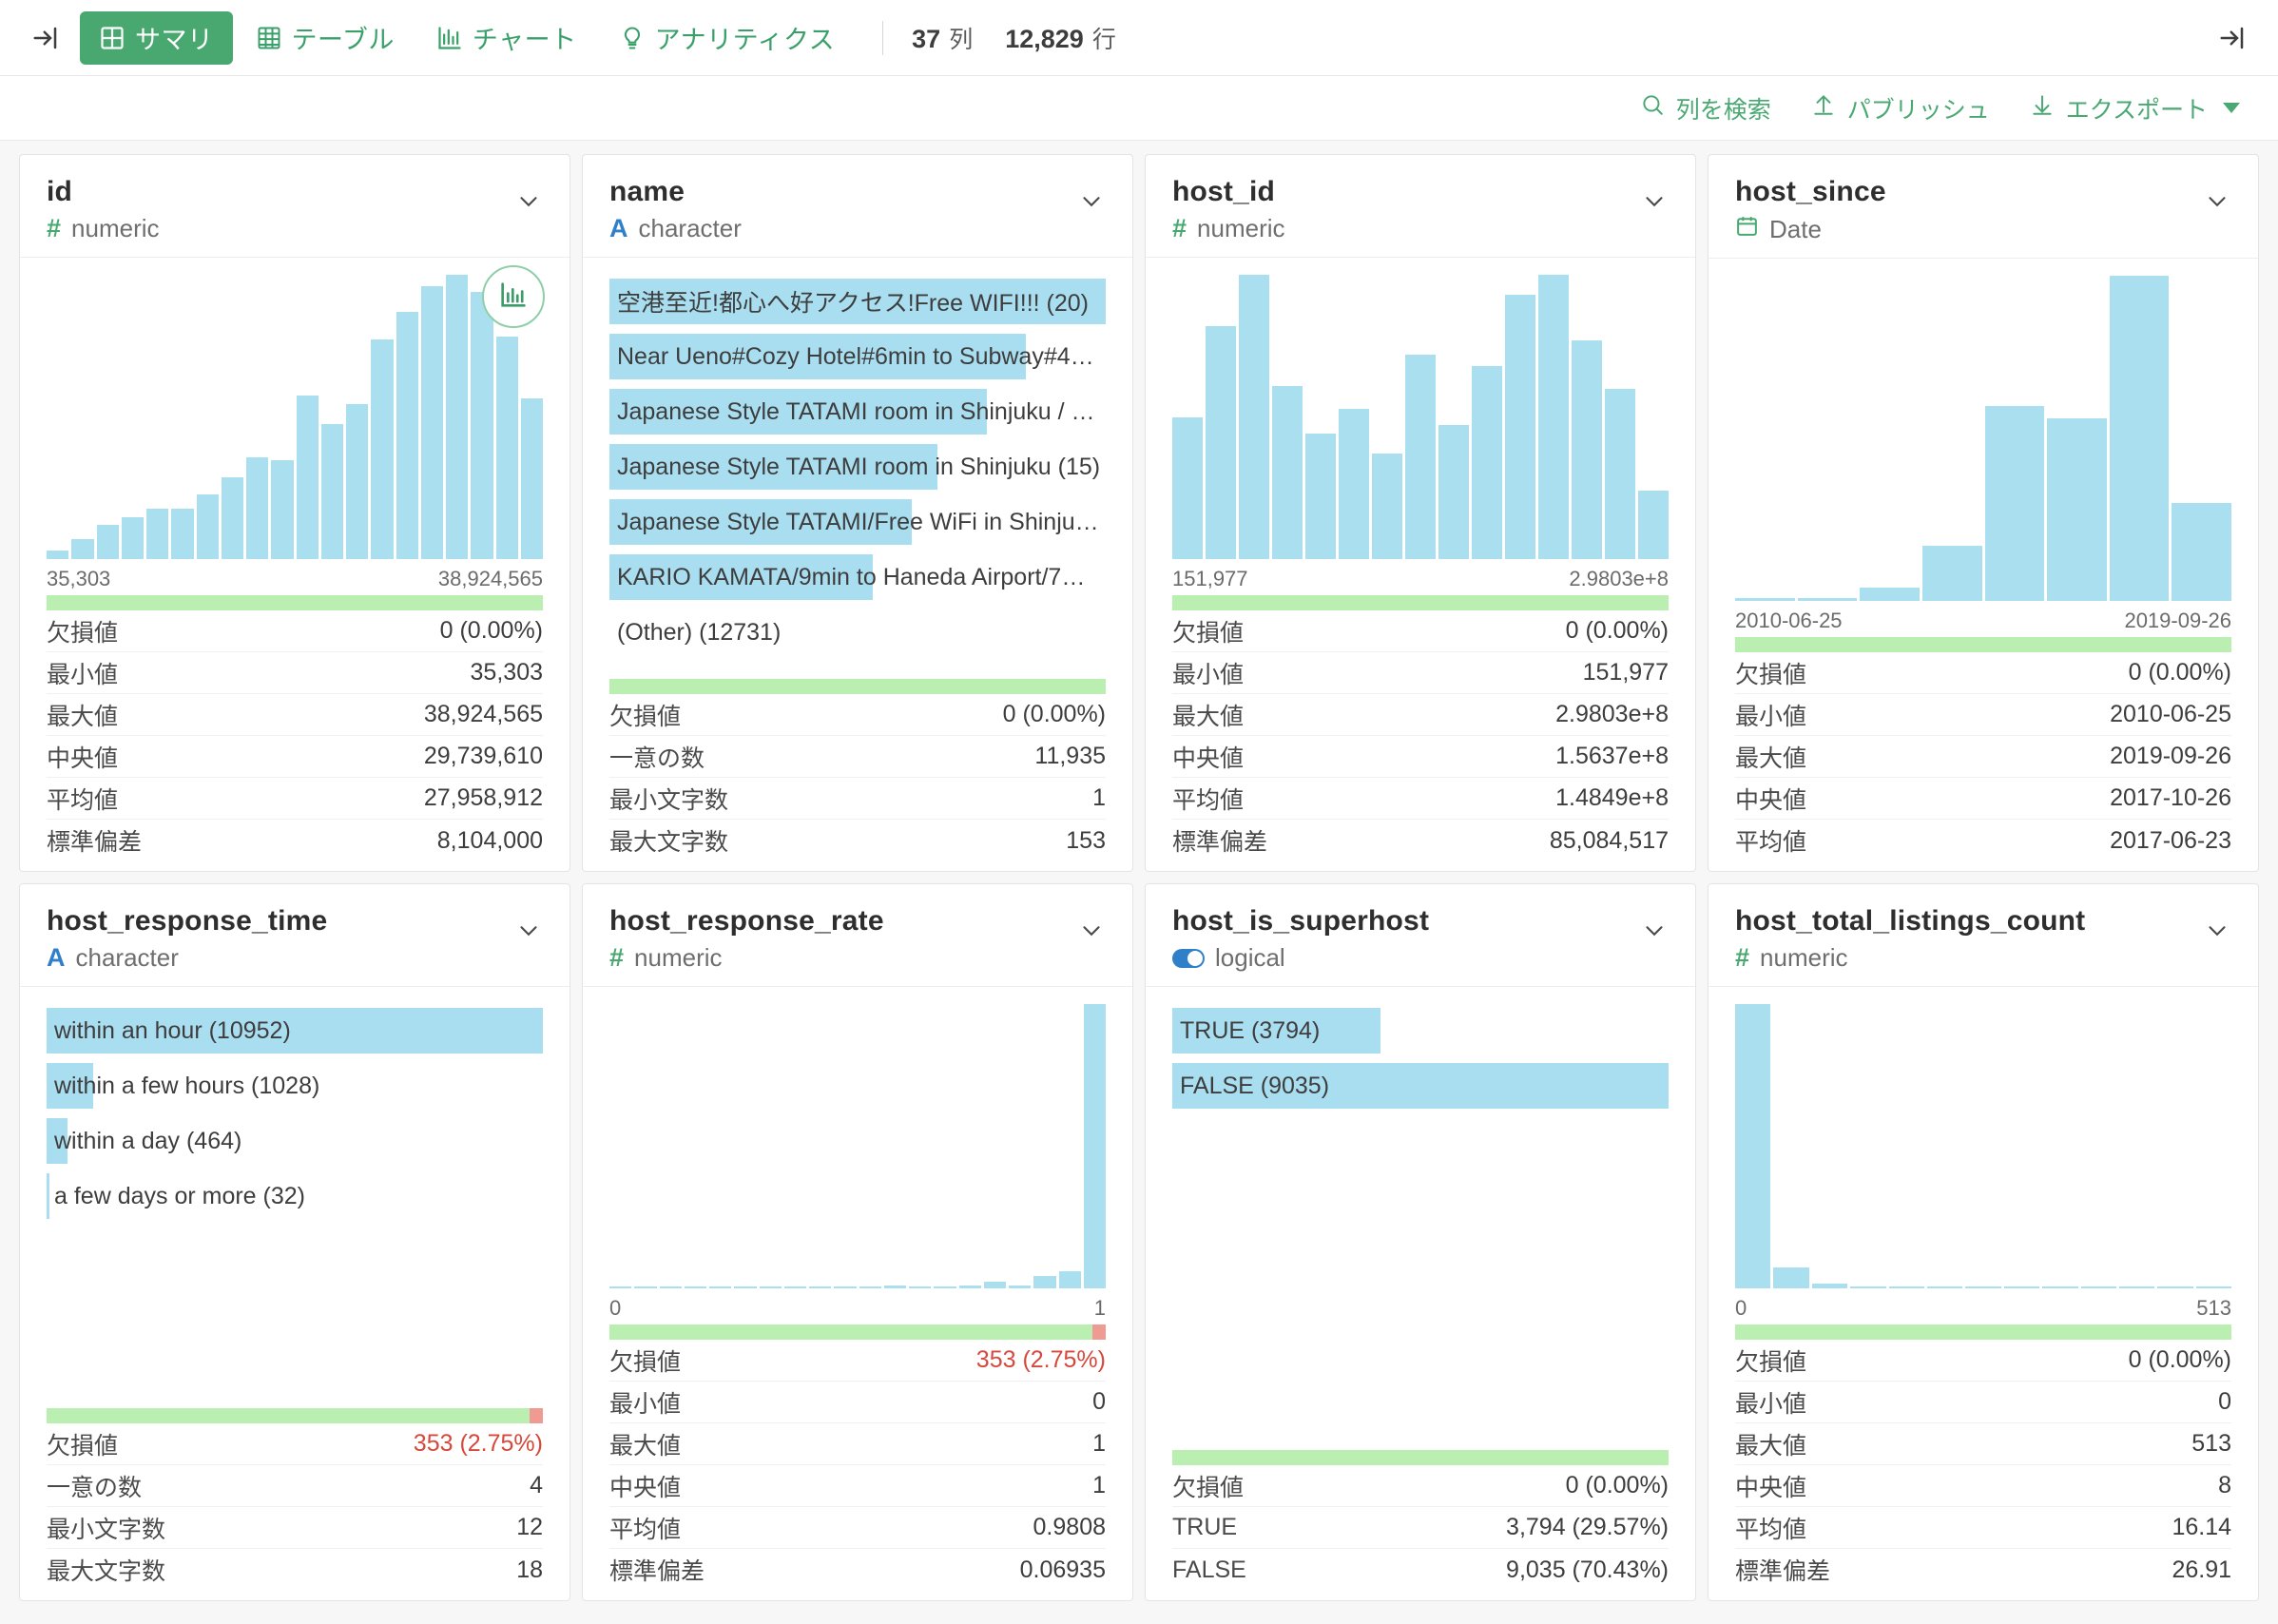  What do you see at coordinates (483, 714) in the screenshot?
I see `stat-value: 38,924,565` at bounding box center [483, 714].